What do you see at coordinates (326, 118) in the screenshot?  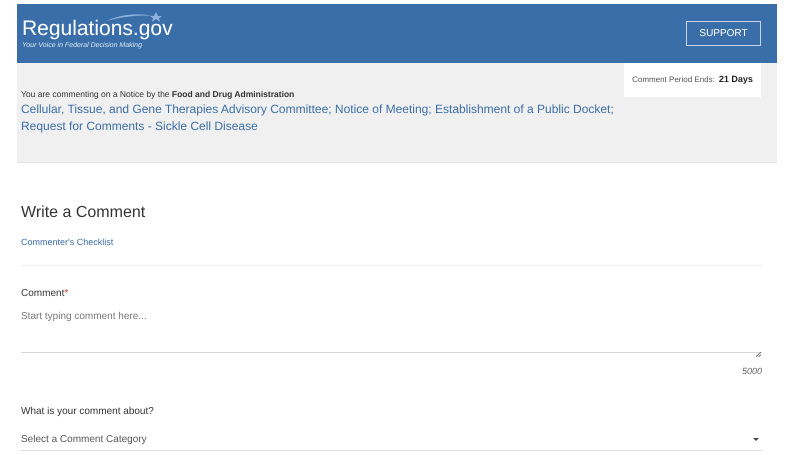 I see `notice-title-link: Cellular, Tissue, and Gene Therapies Advisory Committee; Notice of Meeting; Establishment of a Public Docket; Request for Comments - Sickle Cell Disease` at bounding box center [326, 118].